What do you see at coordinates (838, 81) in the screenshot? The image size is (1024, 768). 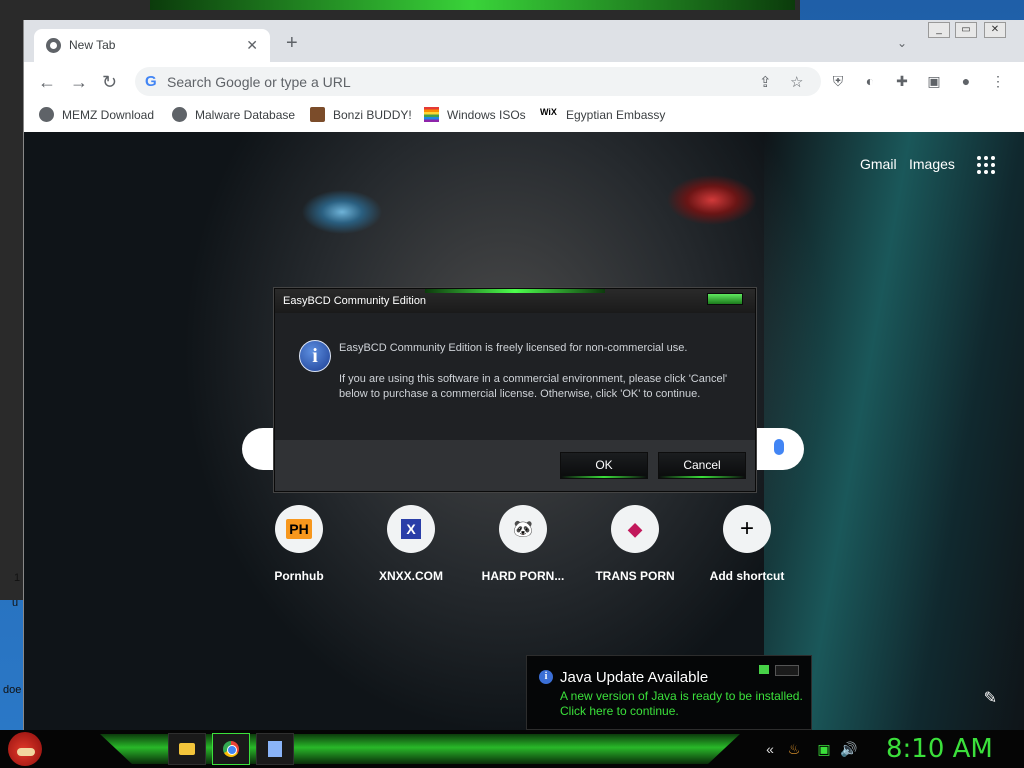 I see `ublock-extension-icon: ⛨` at bounding box center [838, 81].